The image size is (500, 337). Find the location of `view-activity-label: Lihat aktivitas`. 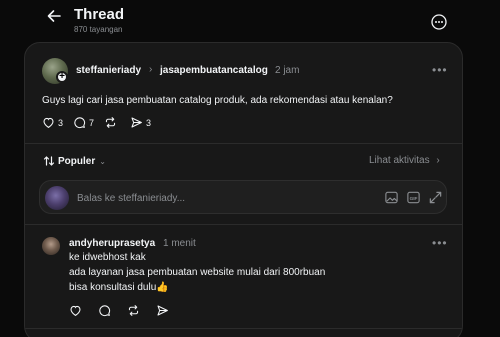

view-activity-label: Lihat aktivitas is located at coordinates (399, 160).